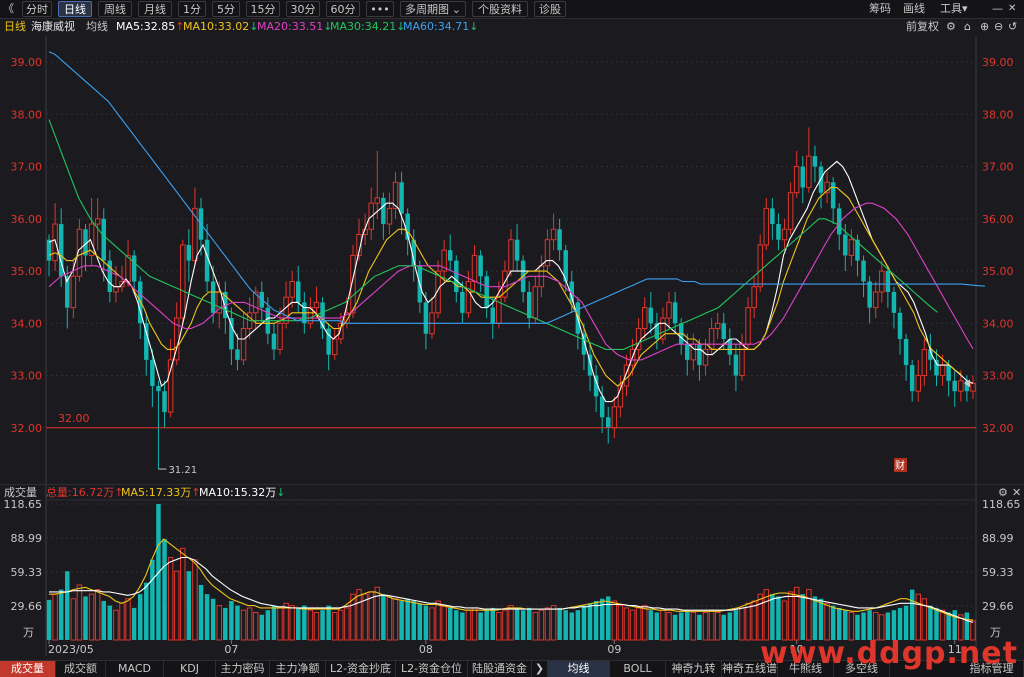 The height and width of the screenshot is (677, 1024). Describe the element at coordinates (135, 669) in the screenshot. I see `tab-macd: MACD` at that location.